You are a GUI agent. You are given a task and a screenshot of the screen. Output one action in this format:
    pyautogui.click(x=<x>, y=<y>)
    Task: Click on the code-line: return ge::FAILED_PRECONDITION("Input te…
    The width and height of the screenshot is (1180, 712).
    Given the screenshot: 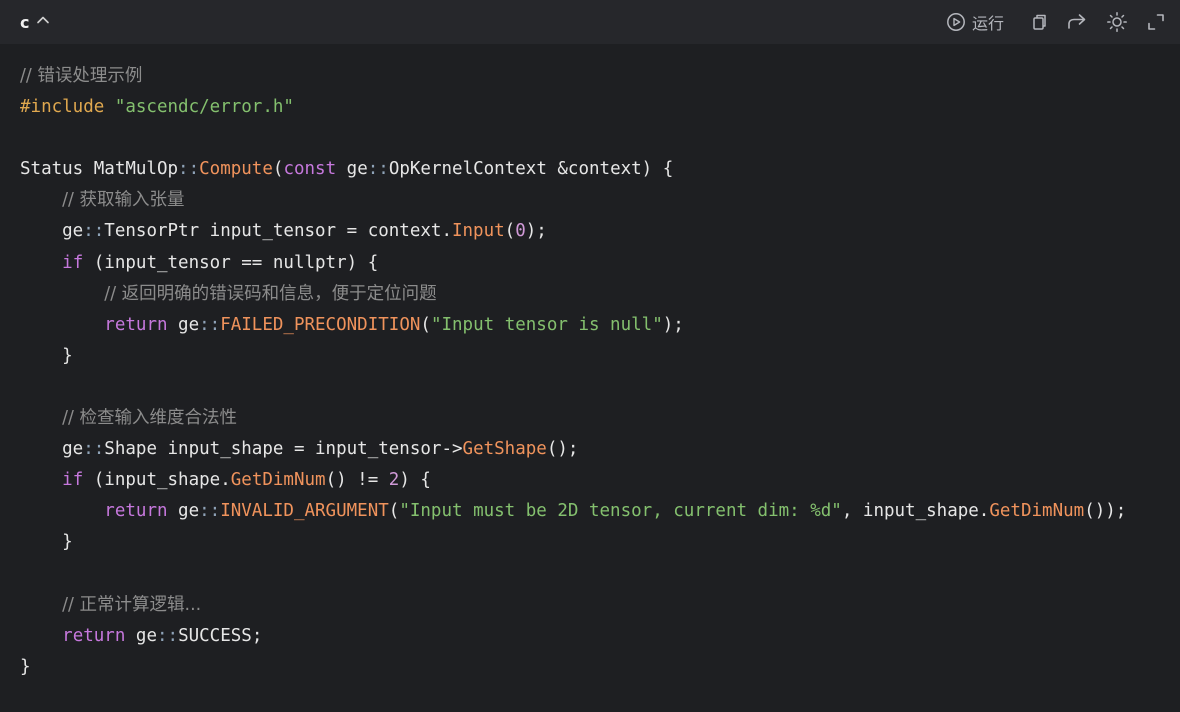 What is the action you would take?
    pyautogui.click(x=590, y=325)
    